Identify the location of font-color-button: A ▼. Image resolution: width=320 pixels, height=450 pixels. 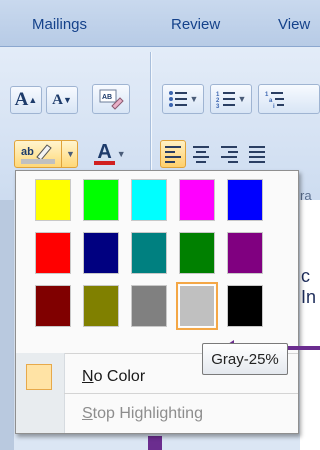
(110, 154).